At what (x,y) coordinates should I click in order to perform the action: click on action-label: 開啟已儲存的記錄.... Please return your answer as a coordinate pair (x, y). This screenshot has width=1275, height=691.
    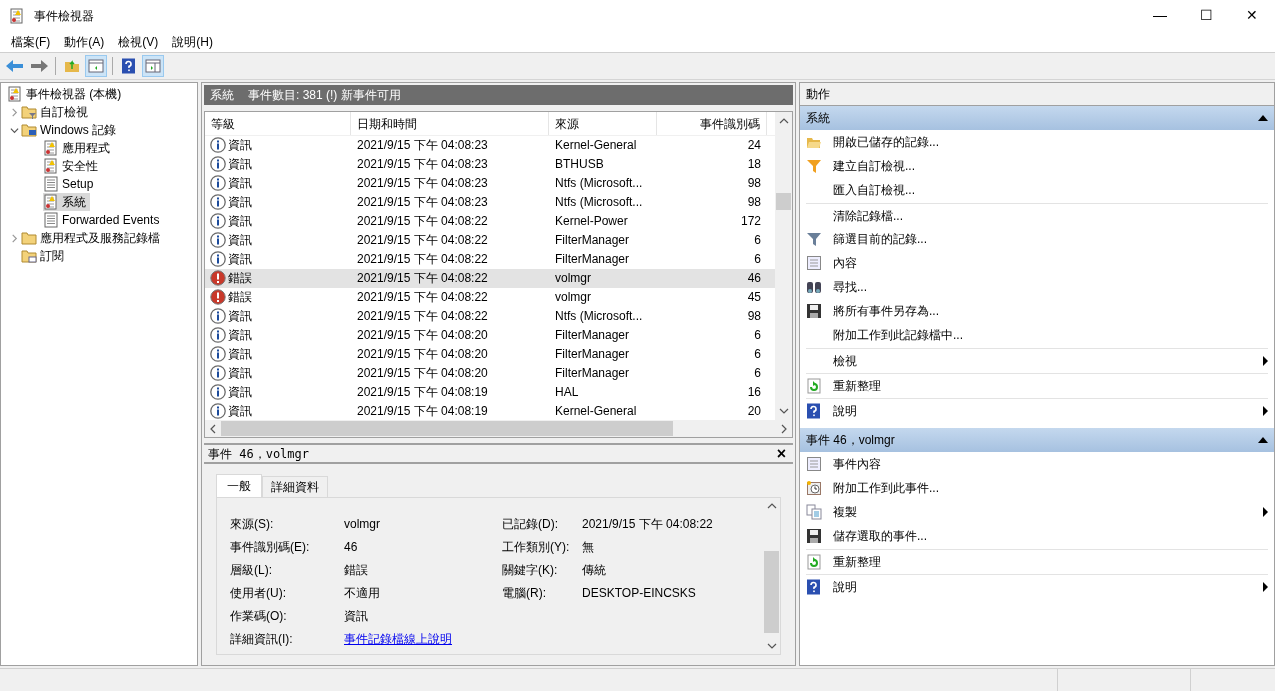
    Looking at the image, I should click on (886, 142).